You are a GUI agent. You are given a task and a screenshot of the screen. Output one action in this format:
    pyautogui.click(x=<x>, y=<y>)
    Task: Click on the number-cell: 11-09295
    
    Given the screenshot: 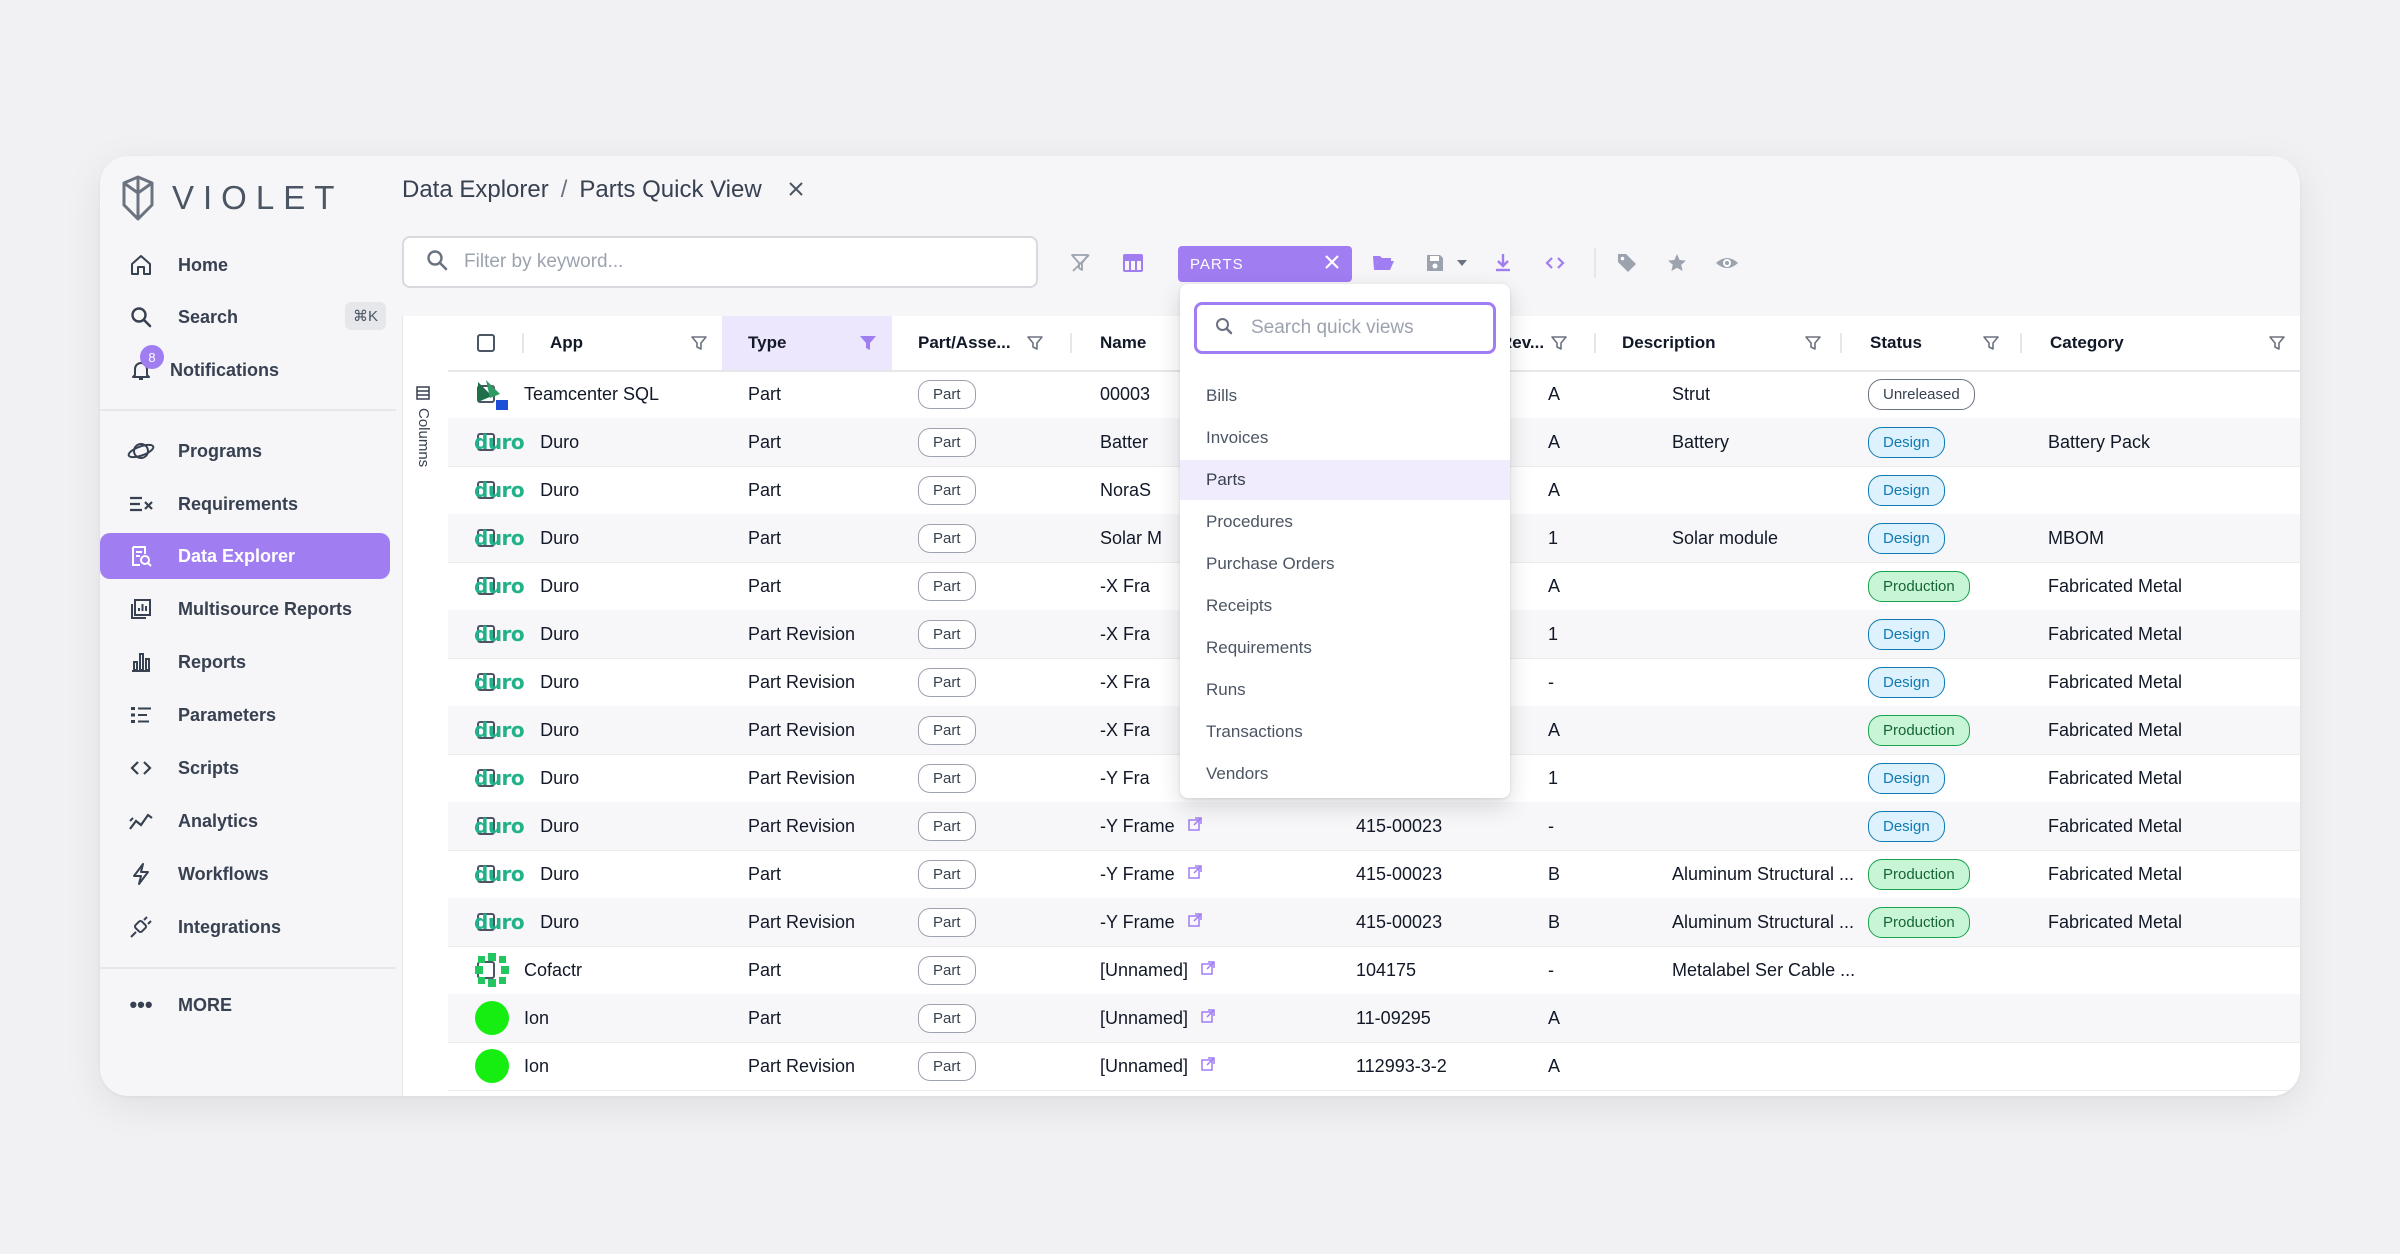 What is the action you would take?
    pyautogui.click(x=1393, y=1017)
    